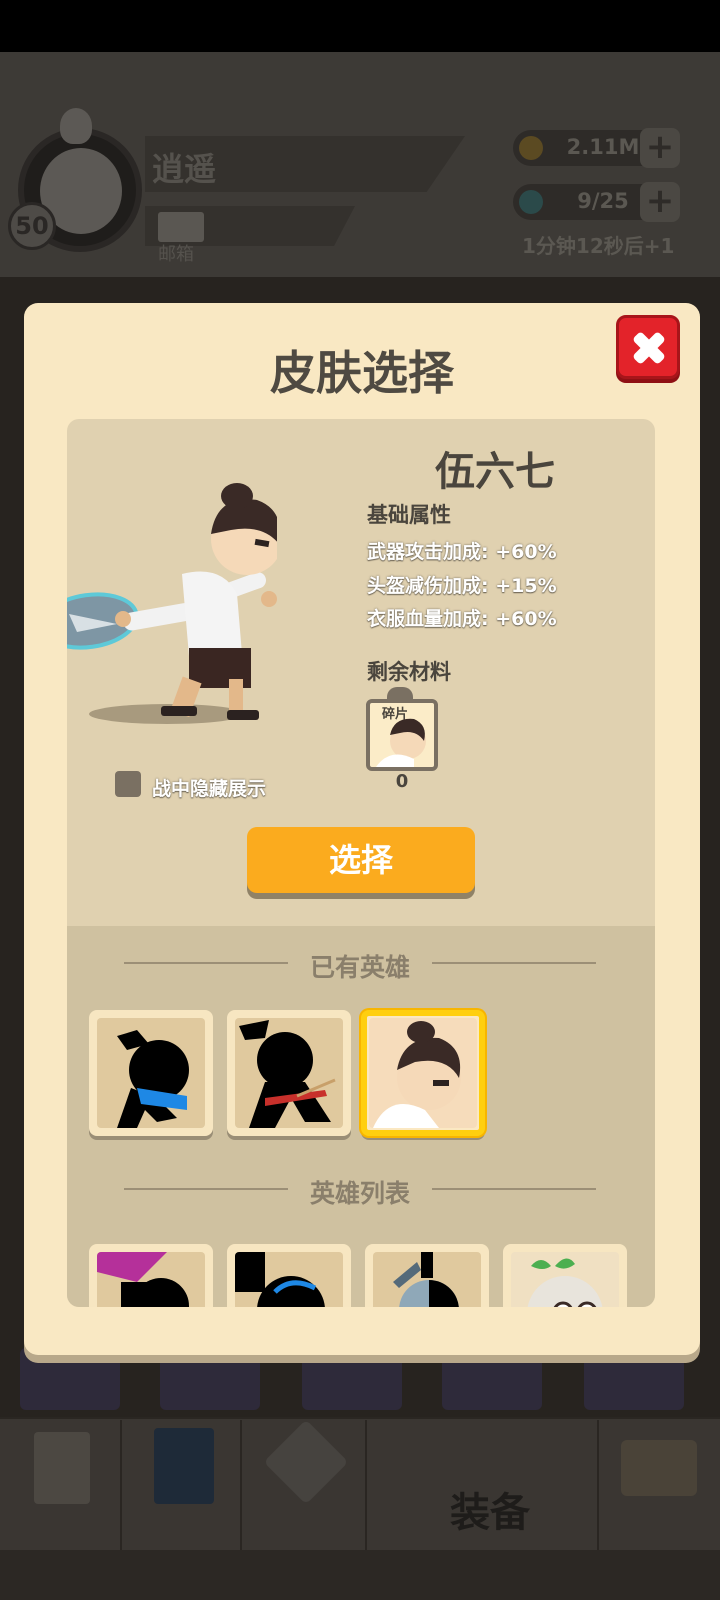  I want to click on mail-icon, so click(181, 227).